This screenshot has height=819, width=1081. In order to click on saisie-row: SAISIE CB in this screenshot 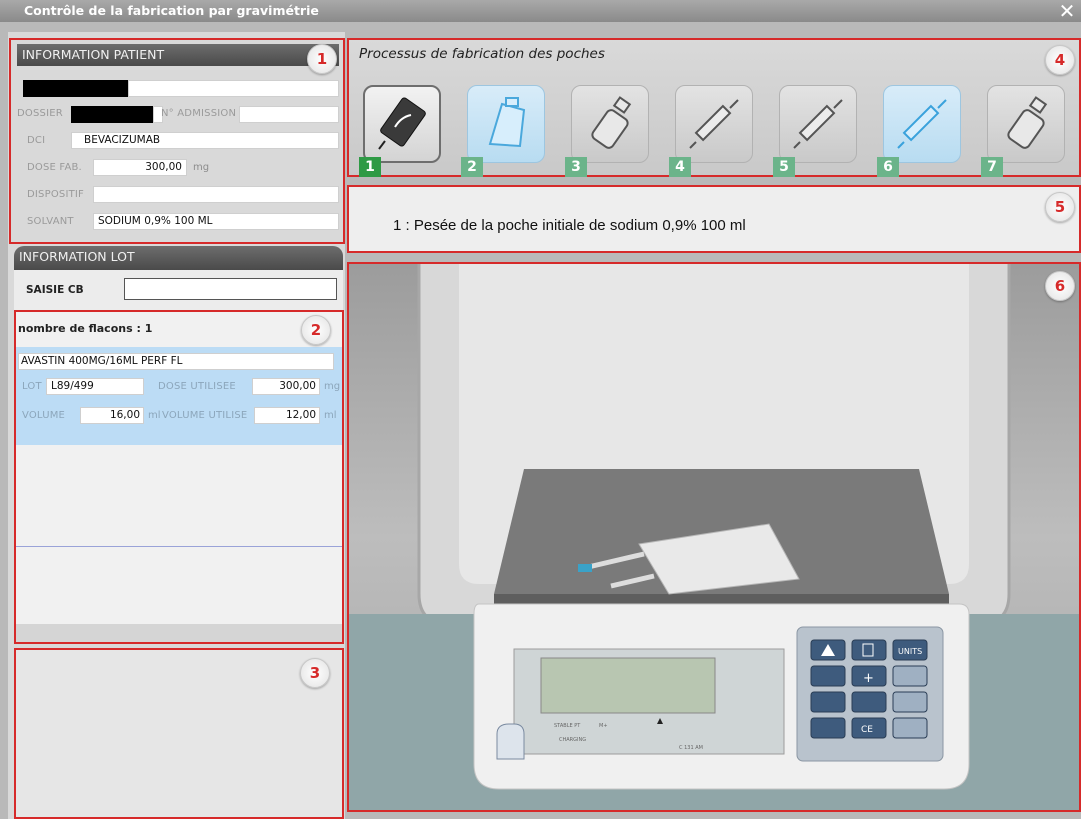, I will do `click(178, 290)`.